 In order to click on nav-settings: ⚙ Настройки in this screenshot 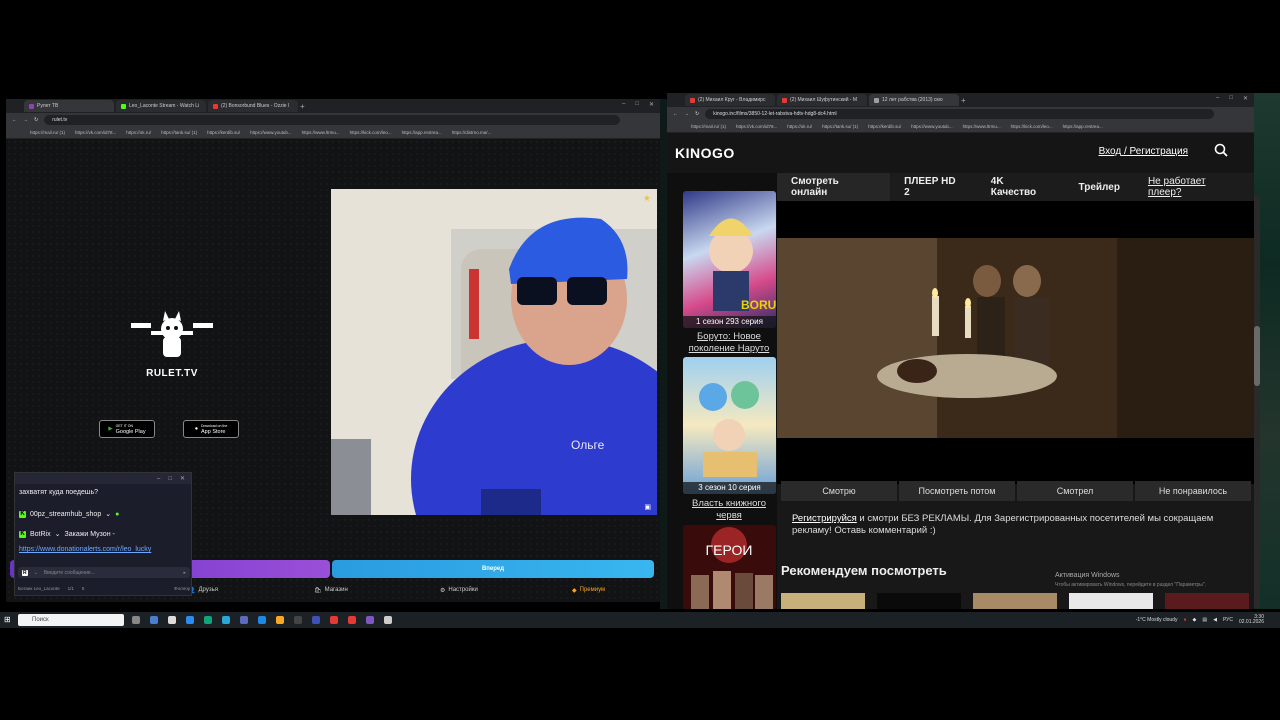, I will do `click(459, 590)`.